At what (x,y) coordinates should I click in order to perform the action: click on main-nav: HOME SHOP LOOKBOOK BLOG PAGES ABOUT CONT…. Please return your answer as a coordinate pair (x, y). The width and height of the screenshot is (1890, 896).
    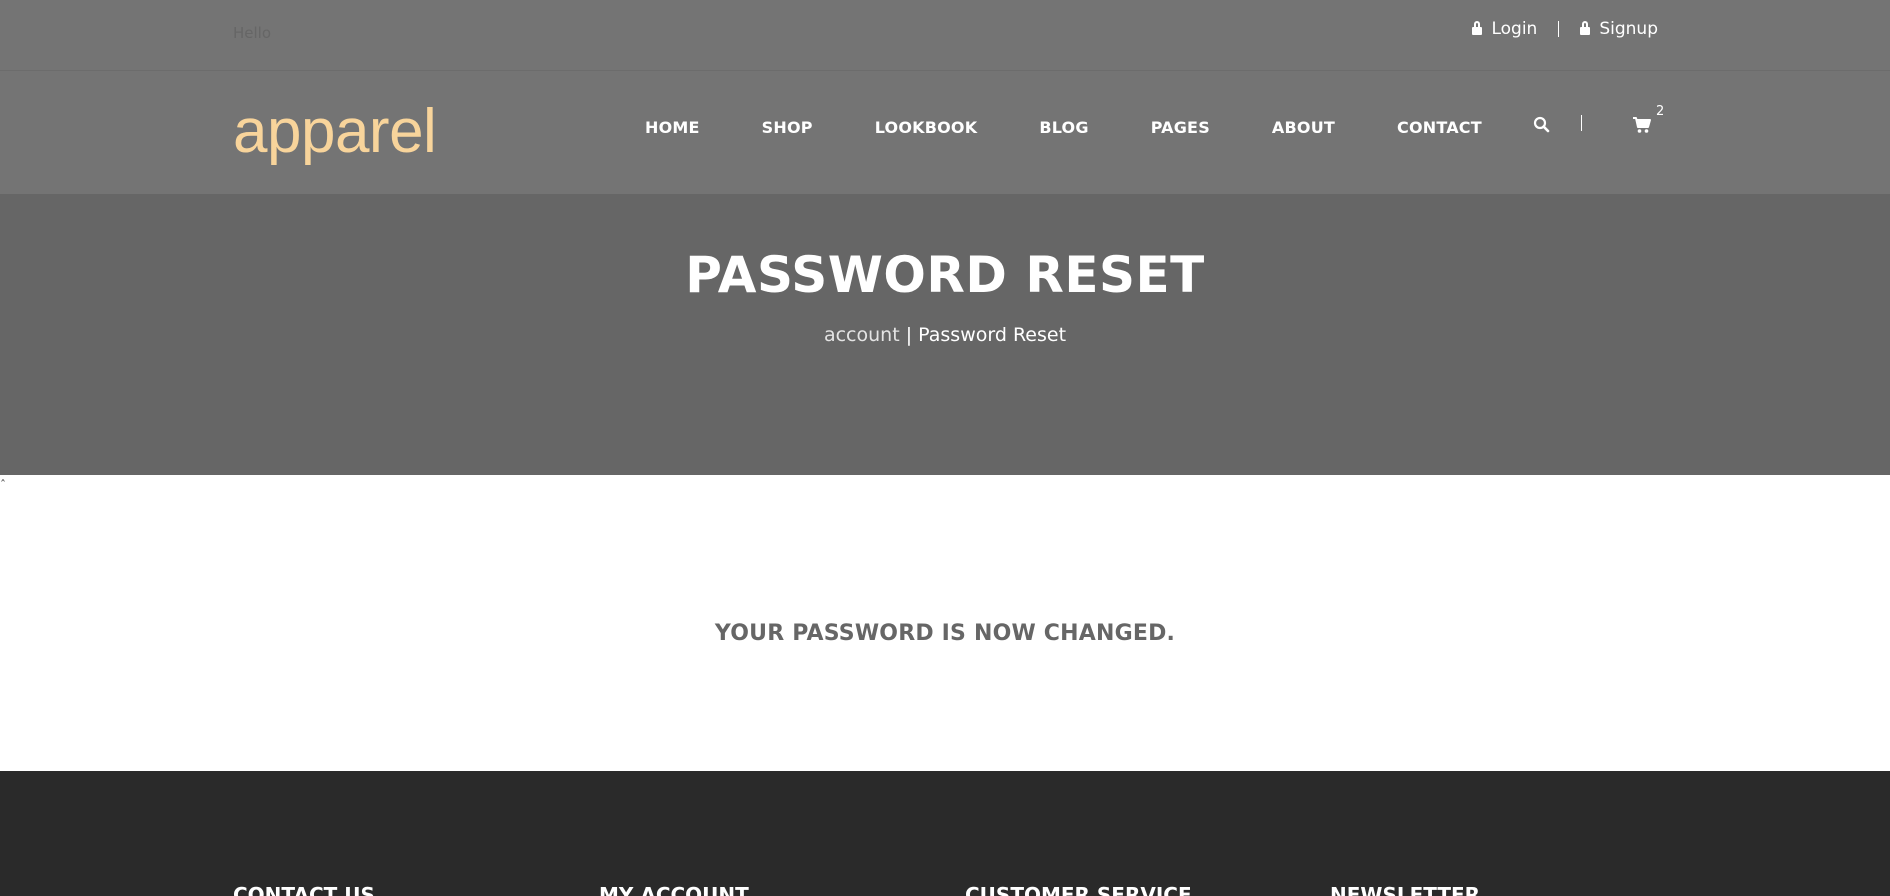
    Looking at the image, I should click on (1063, 127).